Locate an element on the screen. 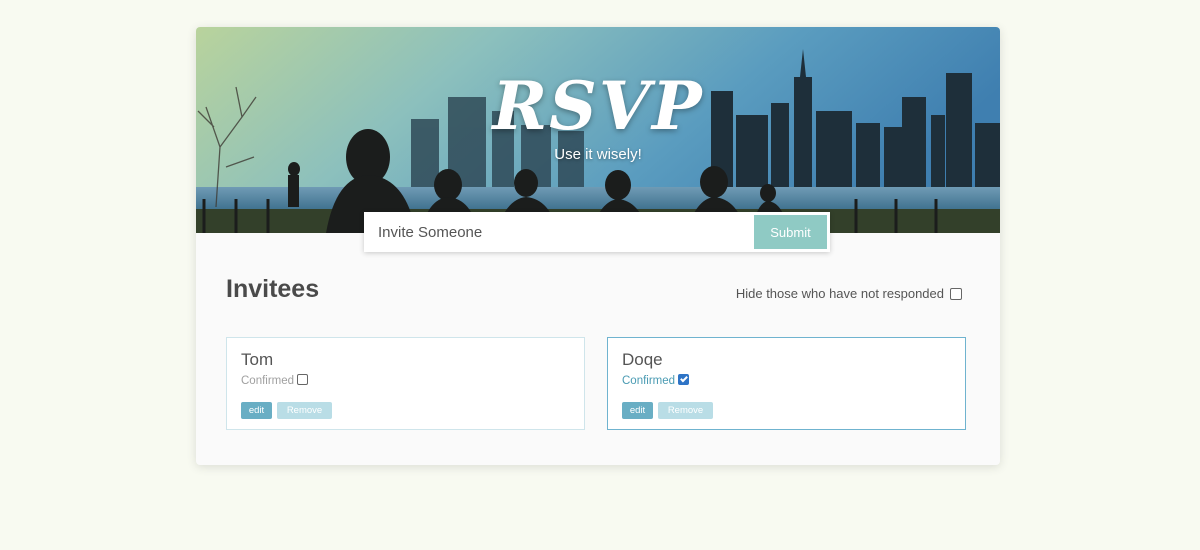 The image size is (1200, 550). hide-unresponded-label: Hide those who have not responded is located at coordinates (839, 293).